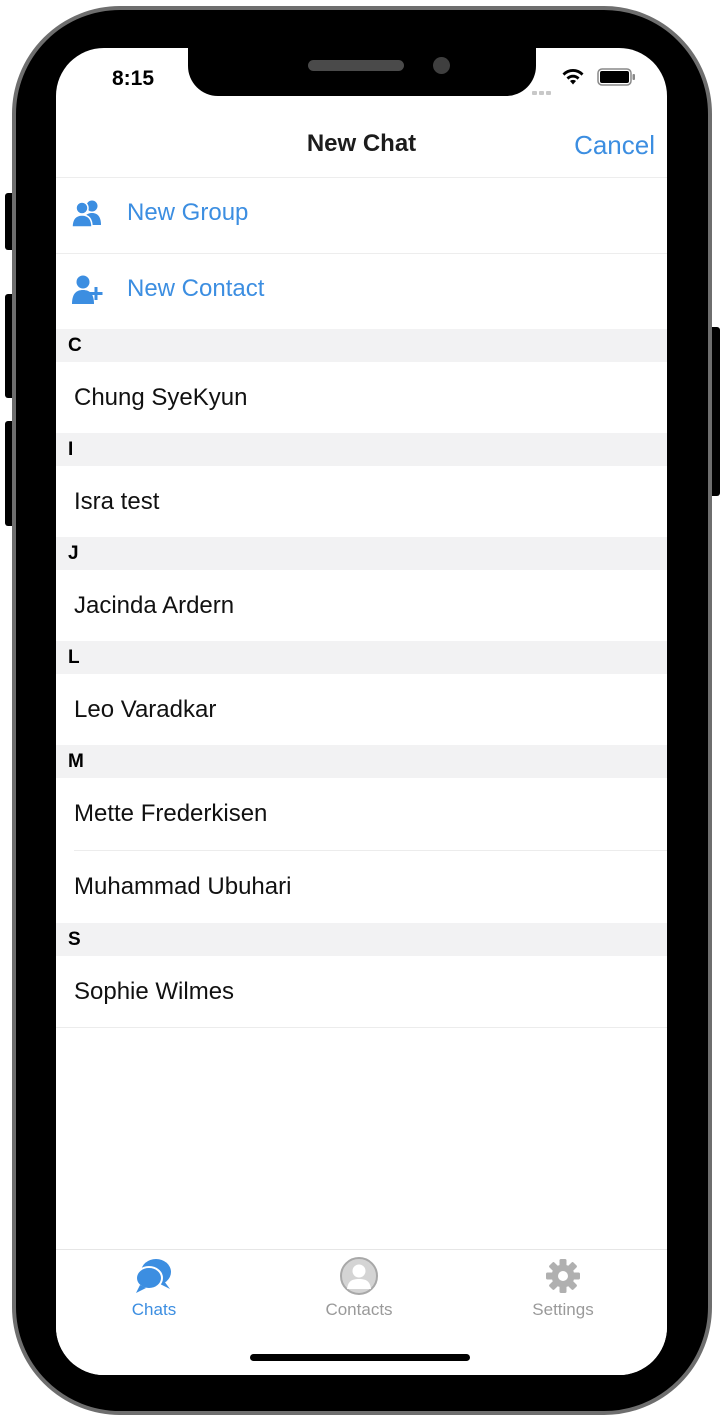 The width and height of the screenshot is (726, 1421). Describe the element at coordinates (361, 657) in the screenshot. I see `section-header-l: L` at that location.